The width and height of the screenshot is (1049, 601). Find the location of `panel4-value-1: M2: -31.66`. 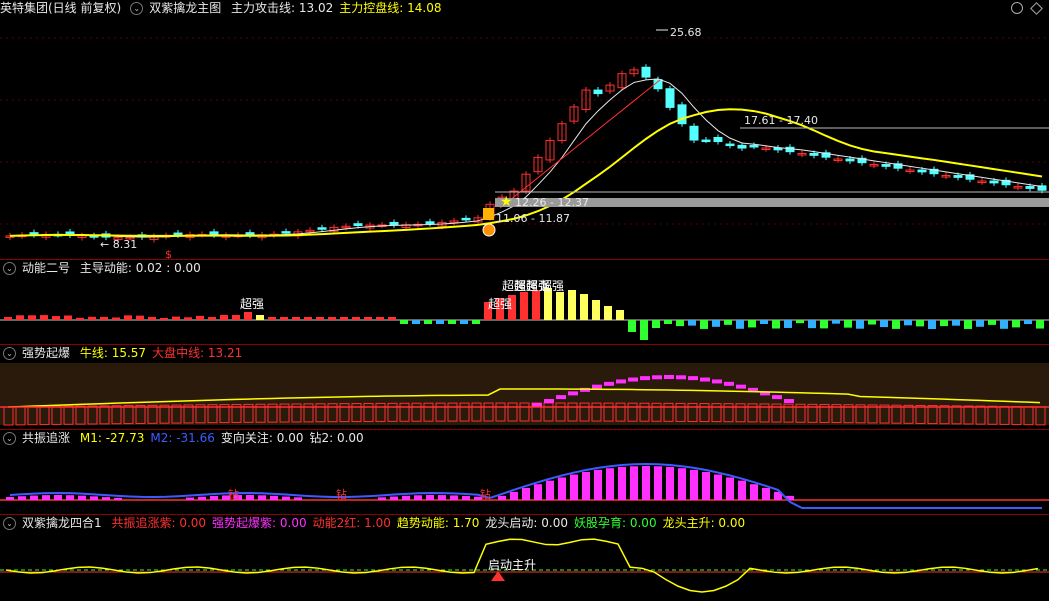

panel4-value-1: M2: -31.66 is located at coordinates (182, 438).